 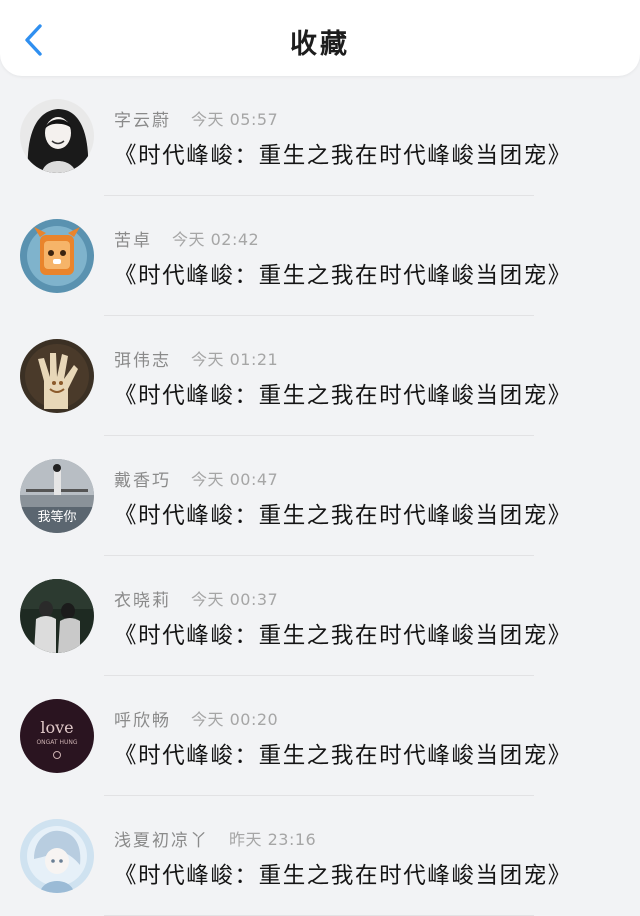 I want to click on timestamp: 今天 01:21, so click(x=235, y=359).